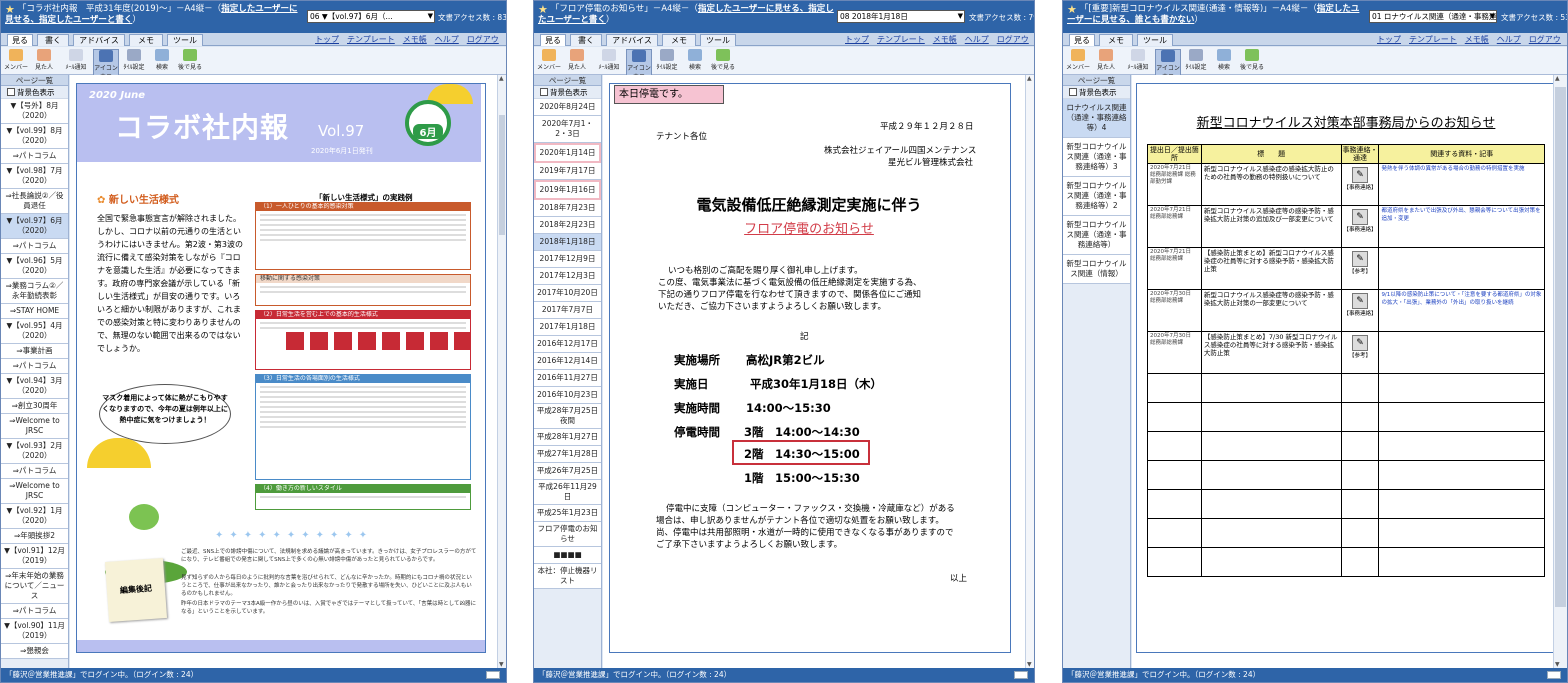 The image size is (1568, 683). What do you see at coordinates (34, 331) in the screenshot?
I see `page-item: ▼【vol.95】4月（2020）` at bounding box center [34, 331].